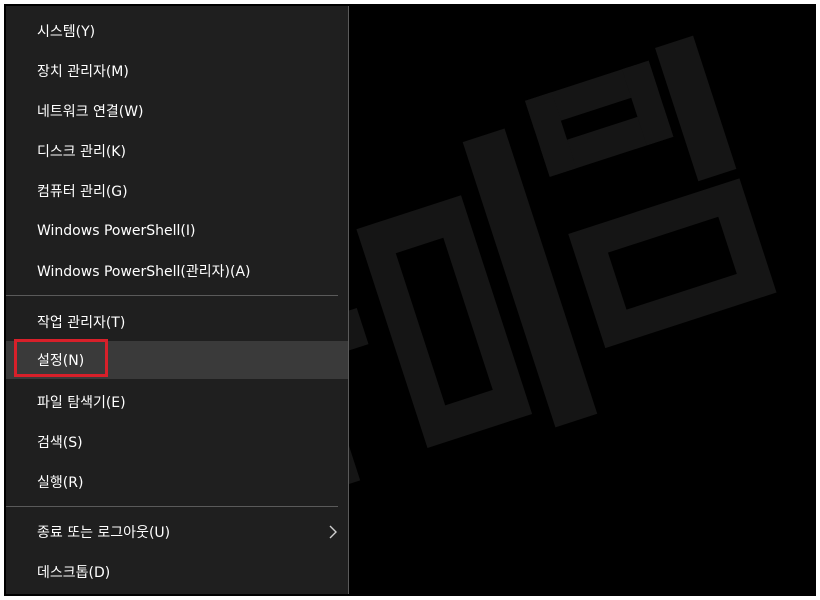  Describe the element at coordinates (74, 573) in the screenshot. I see `menu-item-label: 데스크톱(D)` at that location.